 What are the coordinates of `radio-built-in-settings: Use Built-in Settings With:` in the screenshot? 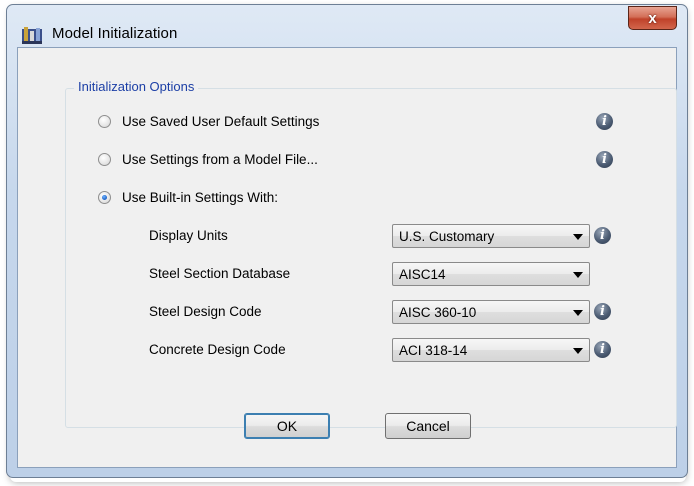 It's located at (188, 197).